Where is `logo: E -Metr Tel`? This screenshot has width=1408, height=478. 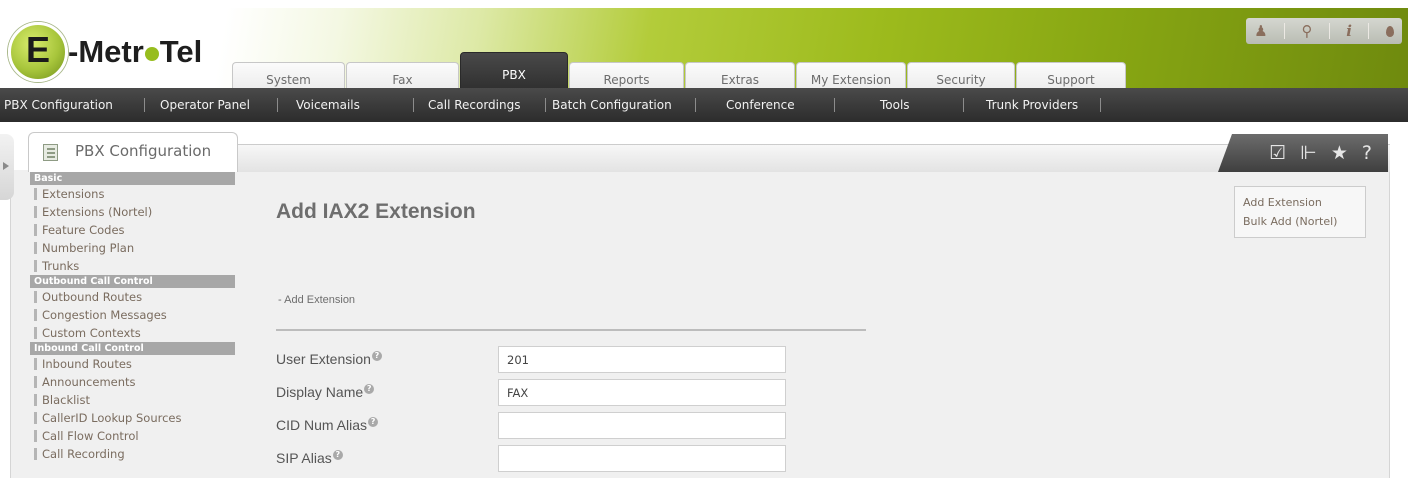
logo: E -Metr Tel is located at coordinates (116, 52).